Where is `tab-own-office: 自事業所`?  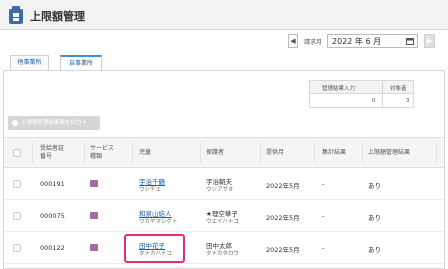
tab-own-office: 自事業所 is located at coordinates (81, 63).